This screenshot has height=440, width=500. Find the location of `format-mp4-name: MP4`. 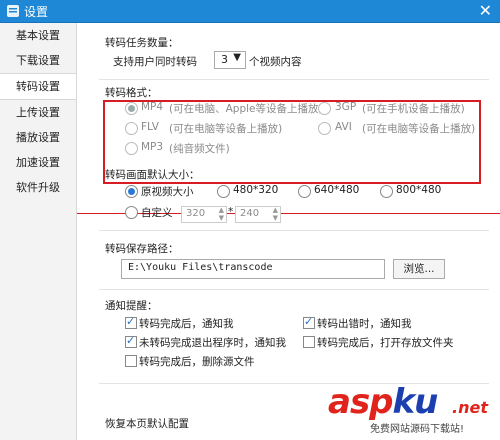

format-mp4-name: MP4 is located at coordinates (152, 107).